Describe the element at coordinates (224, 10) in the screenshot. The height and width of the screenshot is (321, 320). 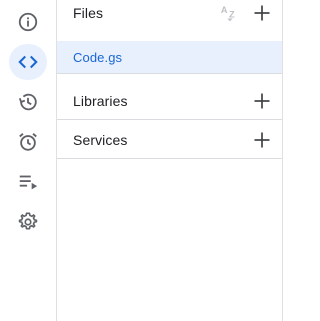
I see `svg-text: A` at that location.